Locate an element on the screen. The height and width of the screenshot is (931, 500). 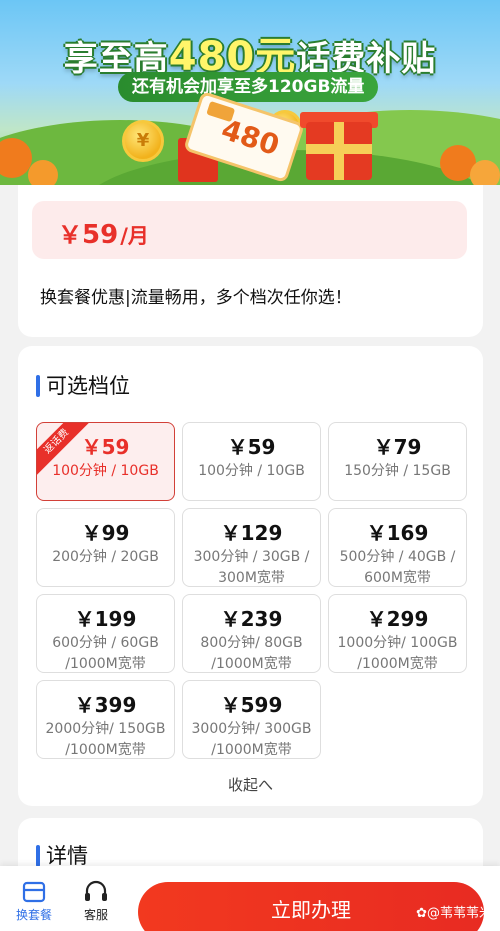
coin-icon: ¥ is located at coordinates (143, 141).